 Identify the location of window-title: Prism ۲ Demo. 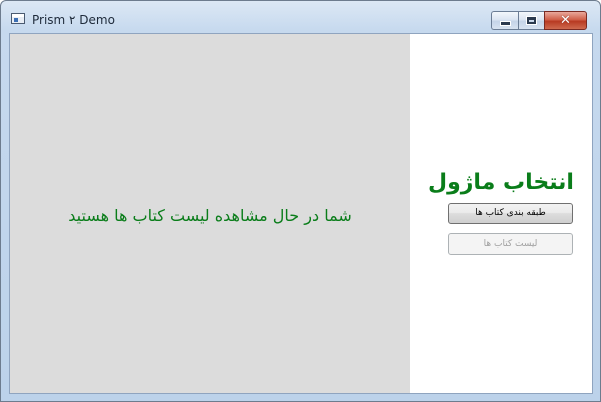
(73, 20).